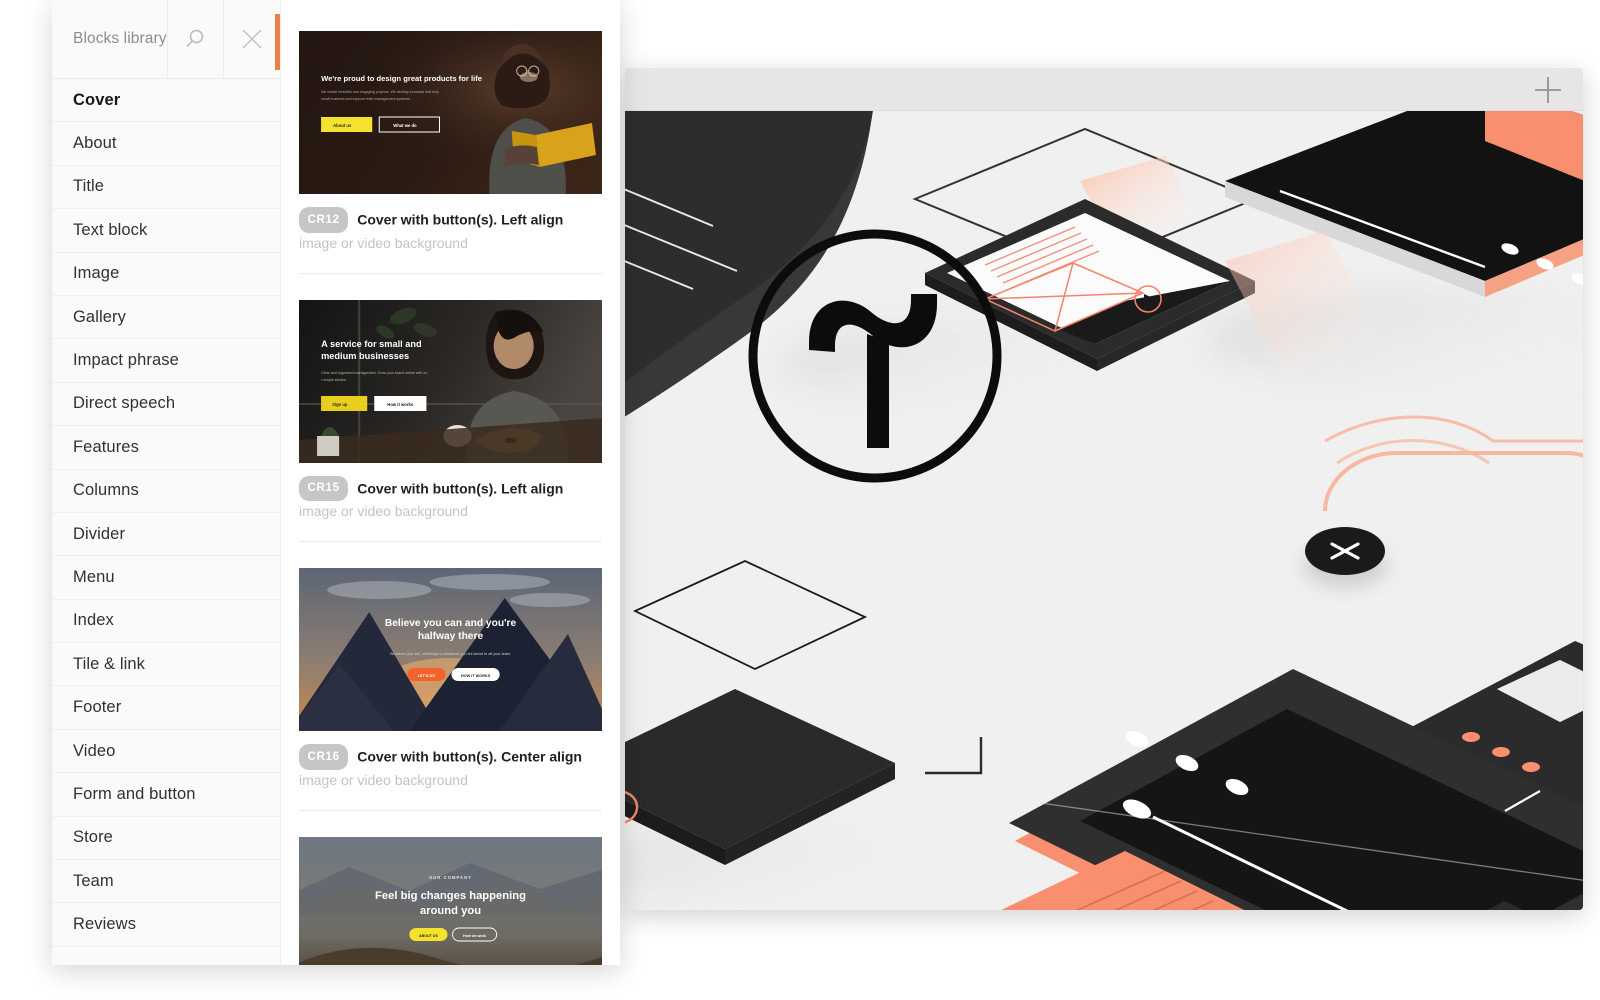 The height and width of the screenshot is (1000, 1600). Describe the element at coordinates (93, 880) in the screenshot. I see `sidebar-item-label: Team` at that location.